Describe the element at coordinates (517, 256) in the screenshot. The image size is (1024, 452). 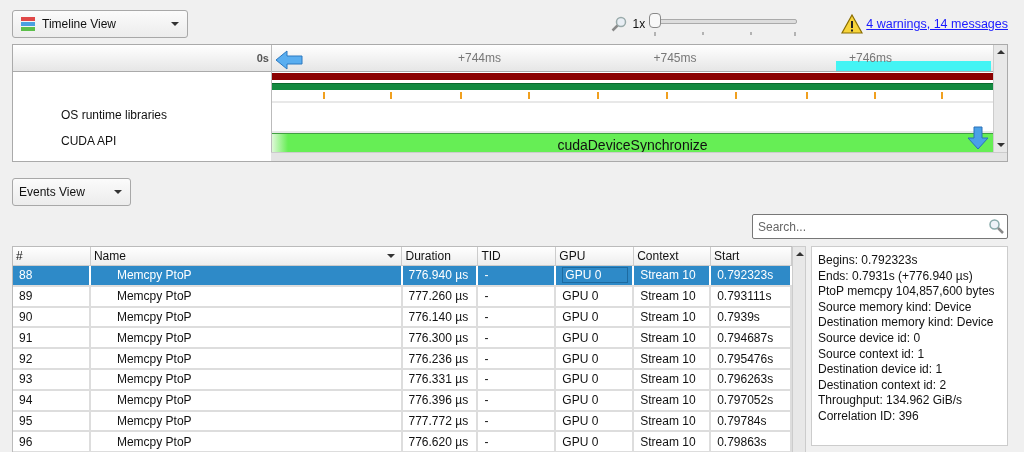
I see `column-header: TID` at that location.